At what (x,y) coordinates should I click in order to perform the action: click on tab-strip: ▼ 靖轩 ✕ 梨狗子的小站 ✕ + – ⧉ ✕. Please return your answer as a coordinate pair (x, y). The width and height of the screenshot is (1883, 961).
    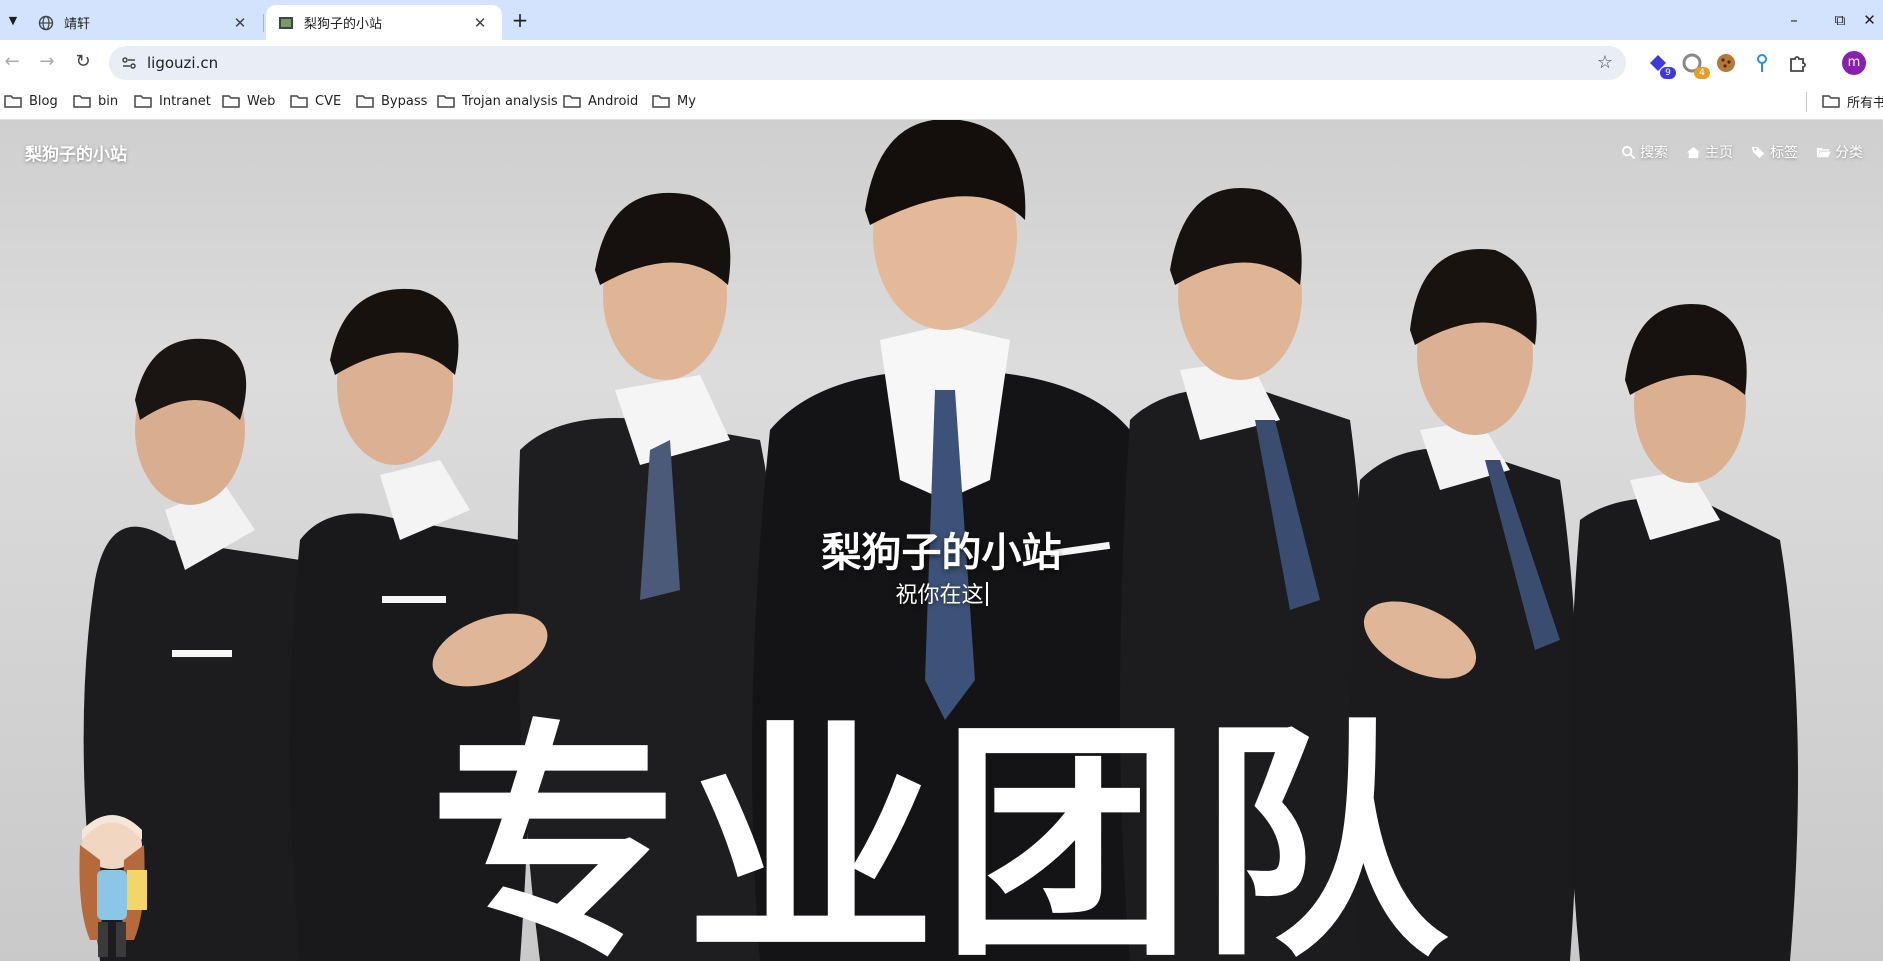
    Looking at the image, I should click on (941, 20).